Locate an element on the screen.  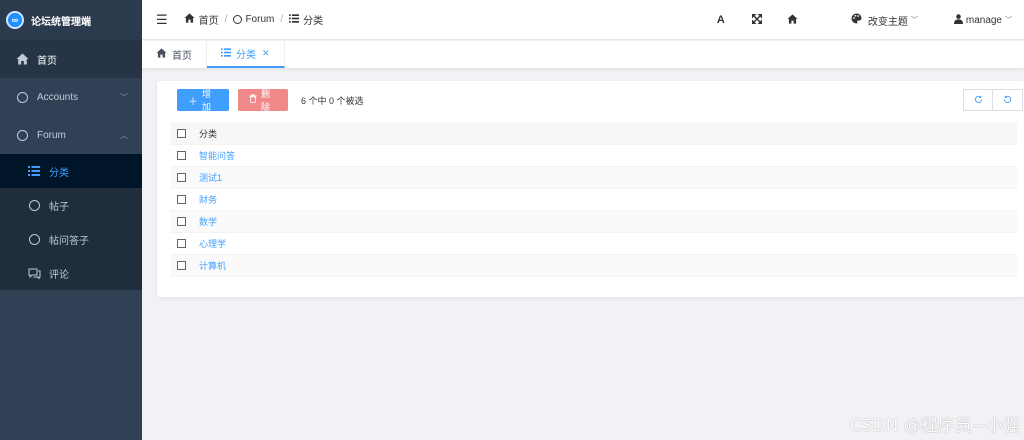
reload-icon is located at coordinates (1007, 100).